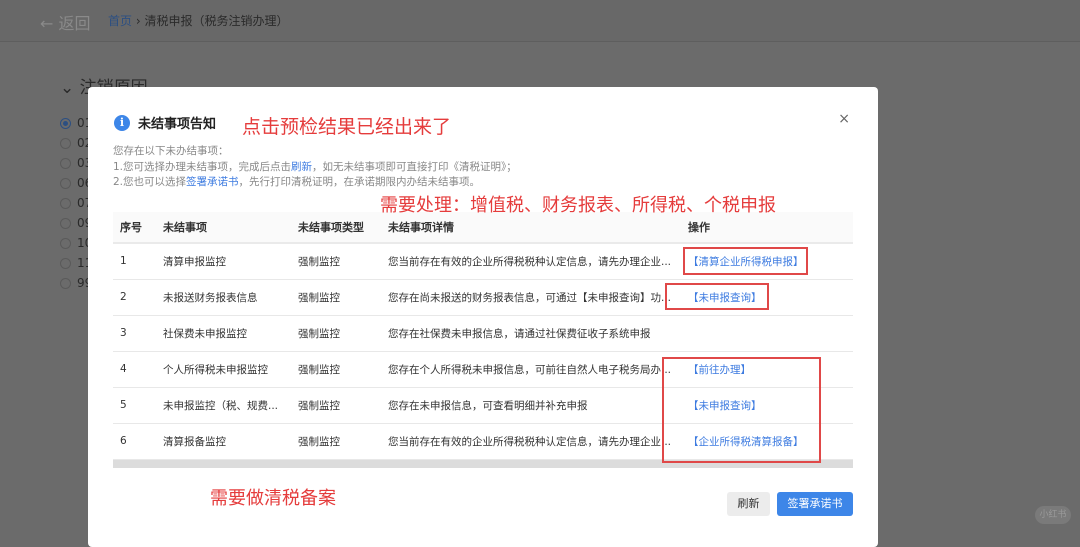 The image size is (1080, 547). I want to click on back-label: 返回, so click(74, 23).